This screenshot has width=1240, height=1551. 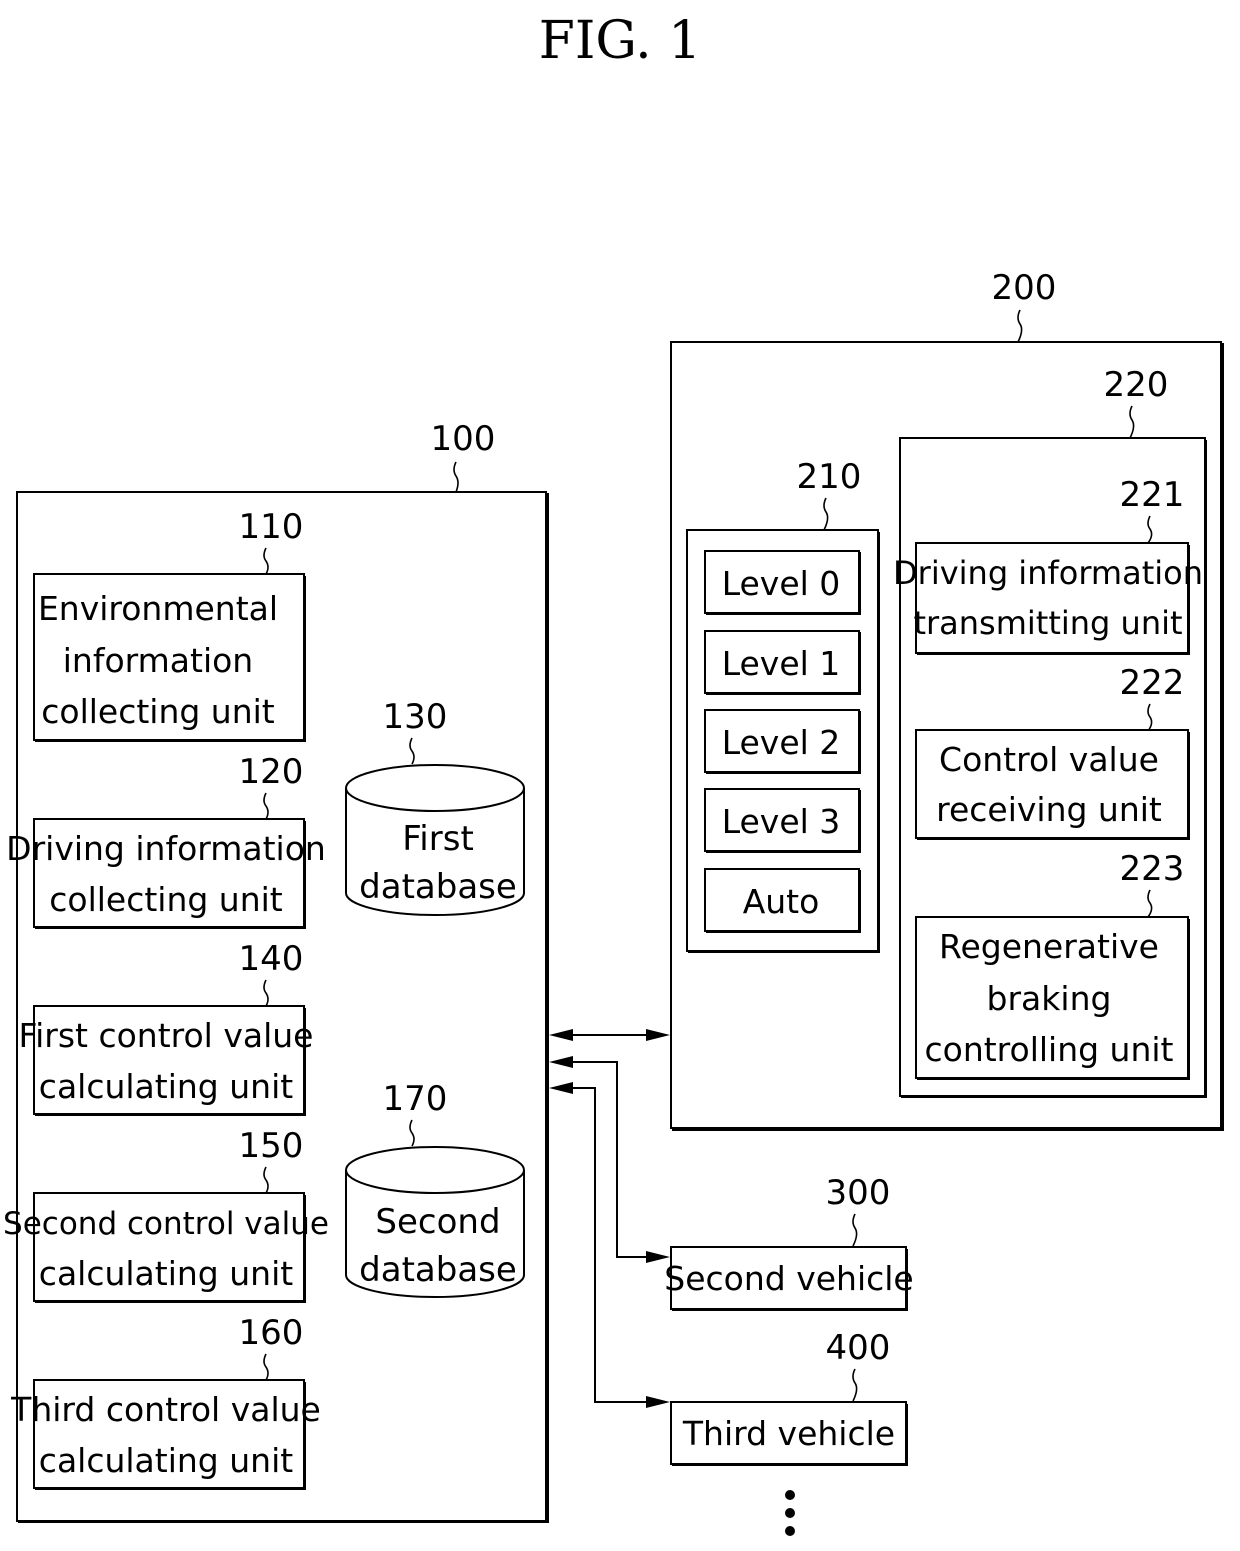 I want to click on unit-label-line: Control value, so click(x=1049, y=759).